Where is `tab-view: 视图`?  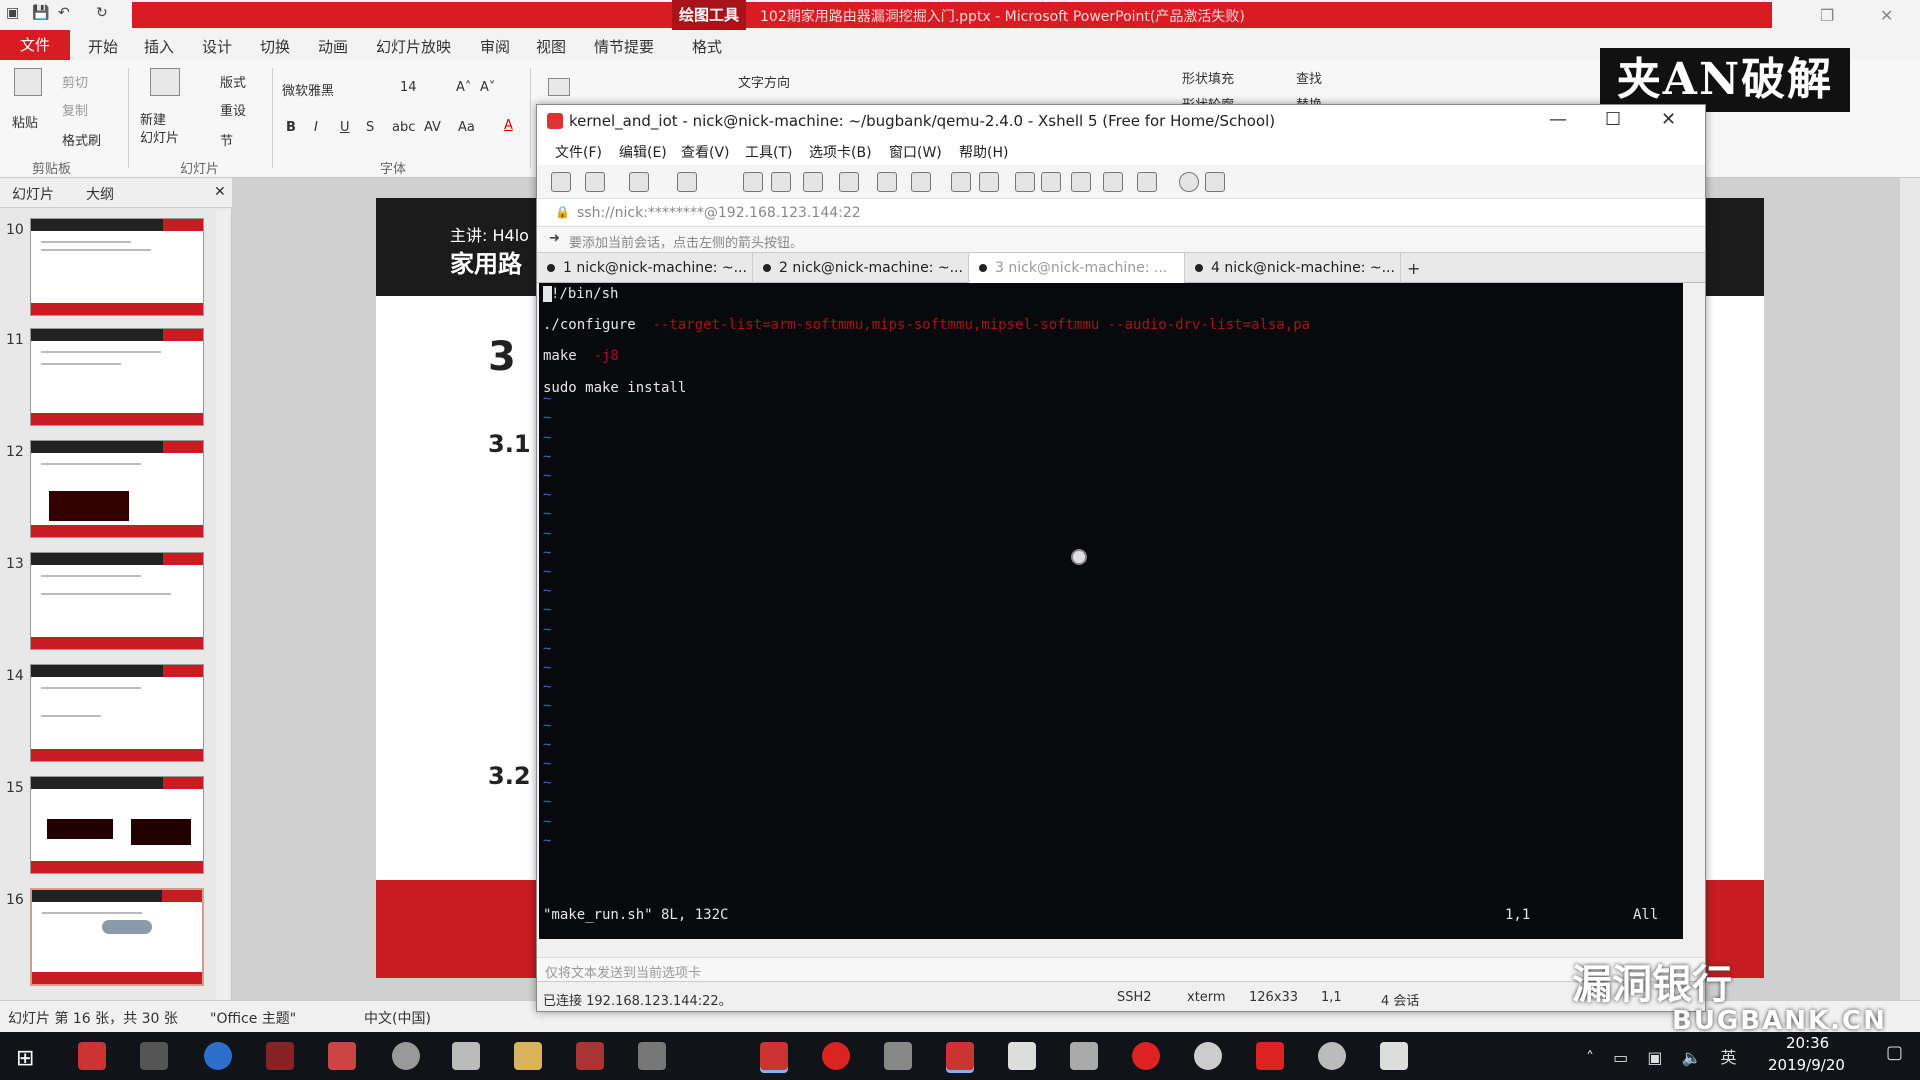 tab-view: 视图 is located at coordinates (551, 46).